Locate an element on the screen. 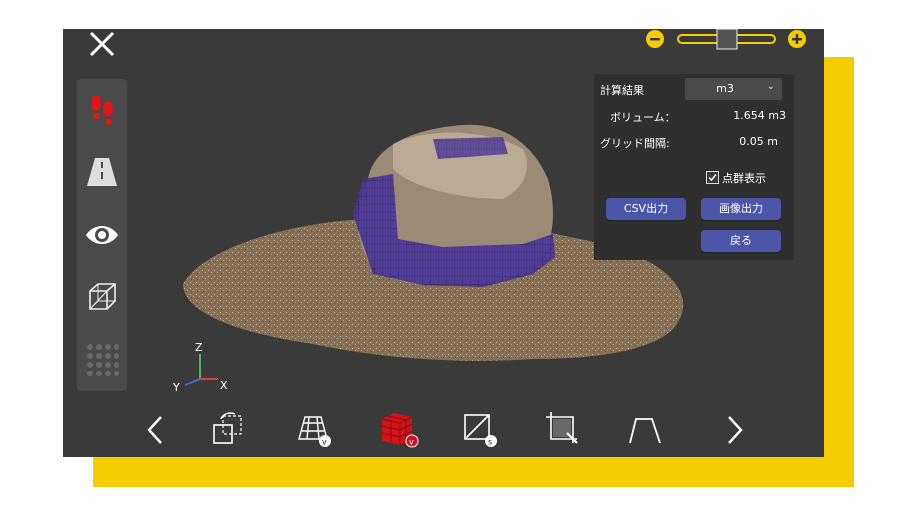 The height and width of the screenshot is (515, 916). profile-icon is located at coordinates (645, 431).